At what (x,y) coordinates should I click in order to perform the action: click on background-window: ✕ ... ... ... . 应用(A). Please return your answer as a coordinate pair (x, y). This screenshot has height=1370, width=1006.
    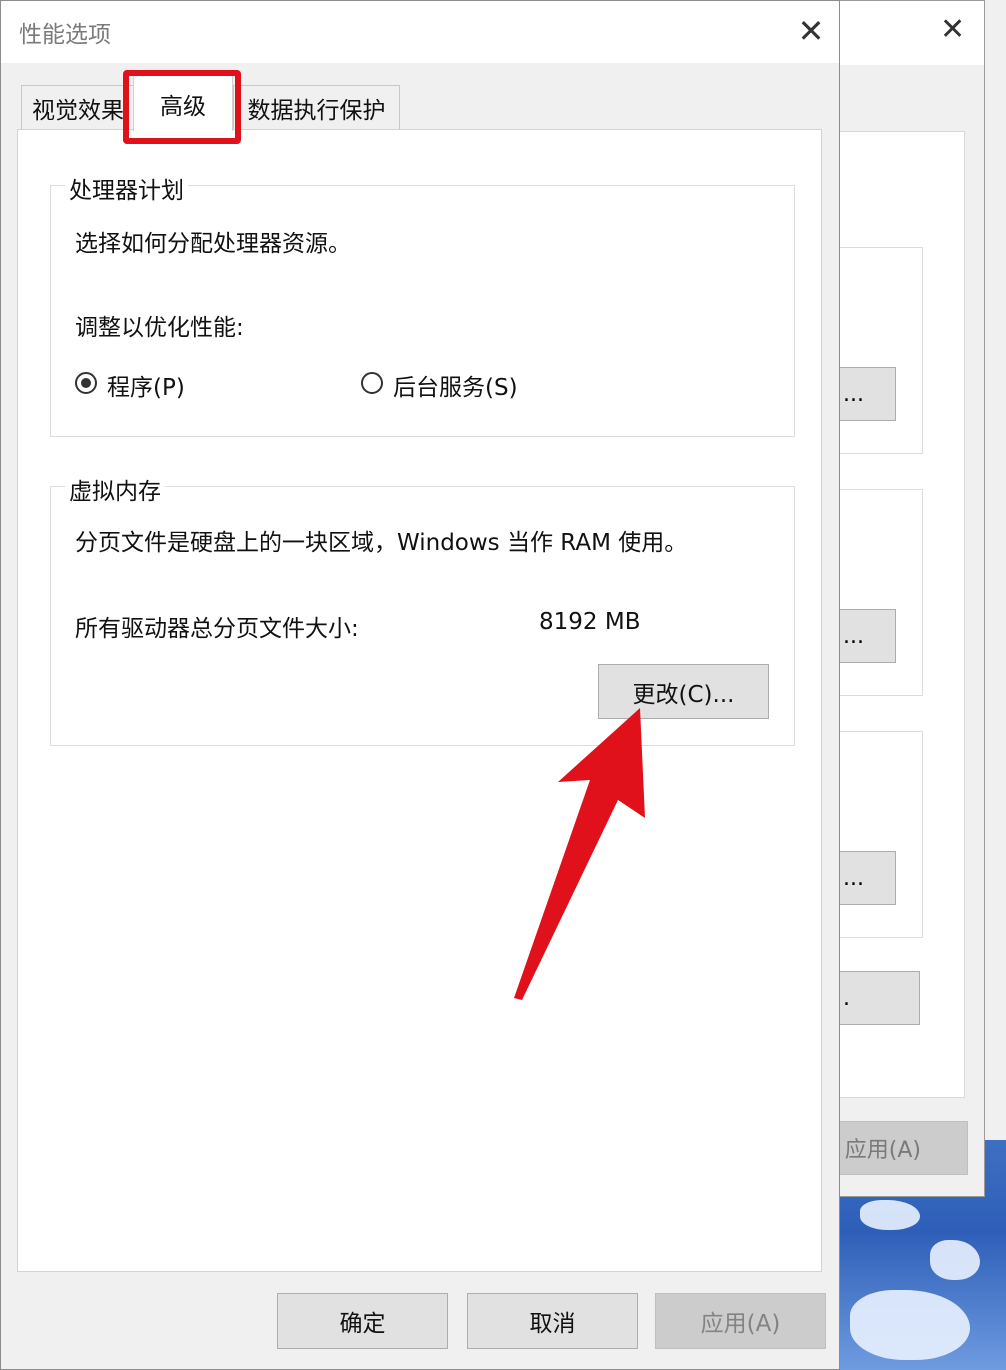
    Looking at the image, I should click on (910, 598).